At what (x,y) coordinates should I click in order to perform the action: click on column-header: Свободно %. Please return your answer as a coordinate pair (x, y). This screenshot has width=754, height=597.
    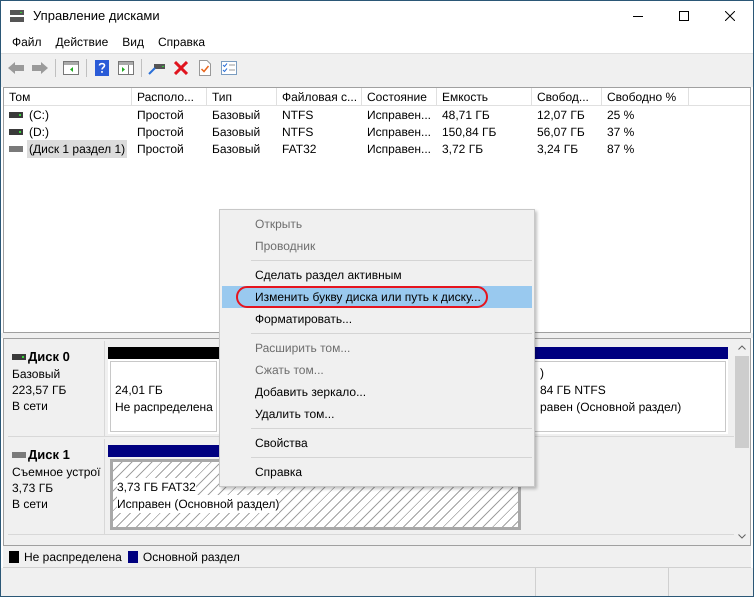
    Looking at the image, I should click on (645, 97).